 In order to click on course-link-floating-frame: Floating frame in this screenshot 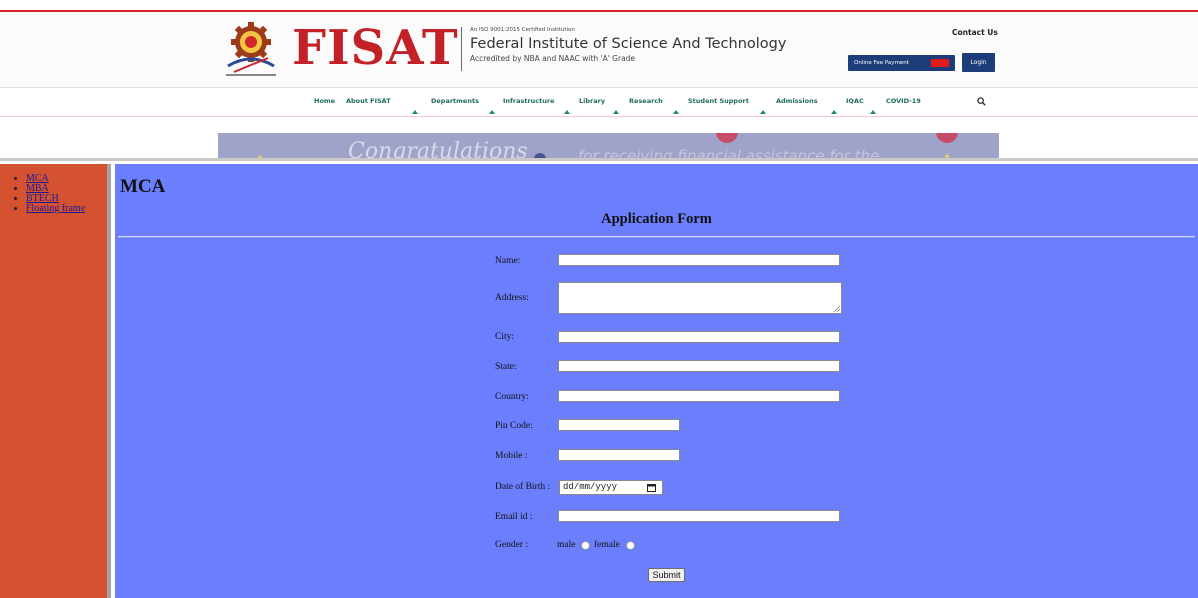, I will do `click(55, 208)`.